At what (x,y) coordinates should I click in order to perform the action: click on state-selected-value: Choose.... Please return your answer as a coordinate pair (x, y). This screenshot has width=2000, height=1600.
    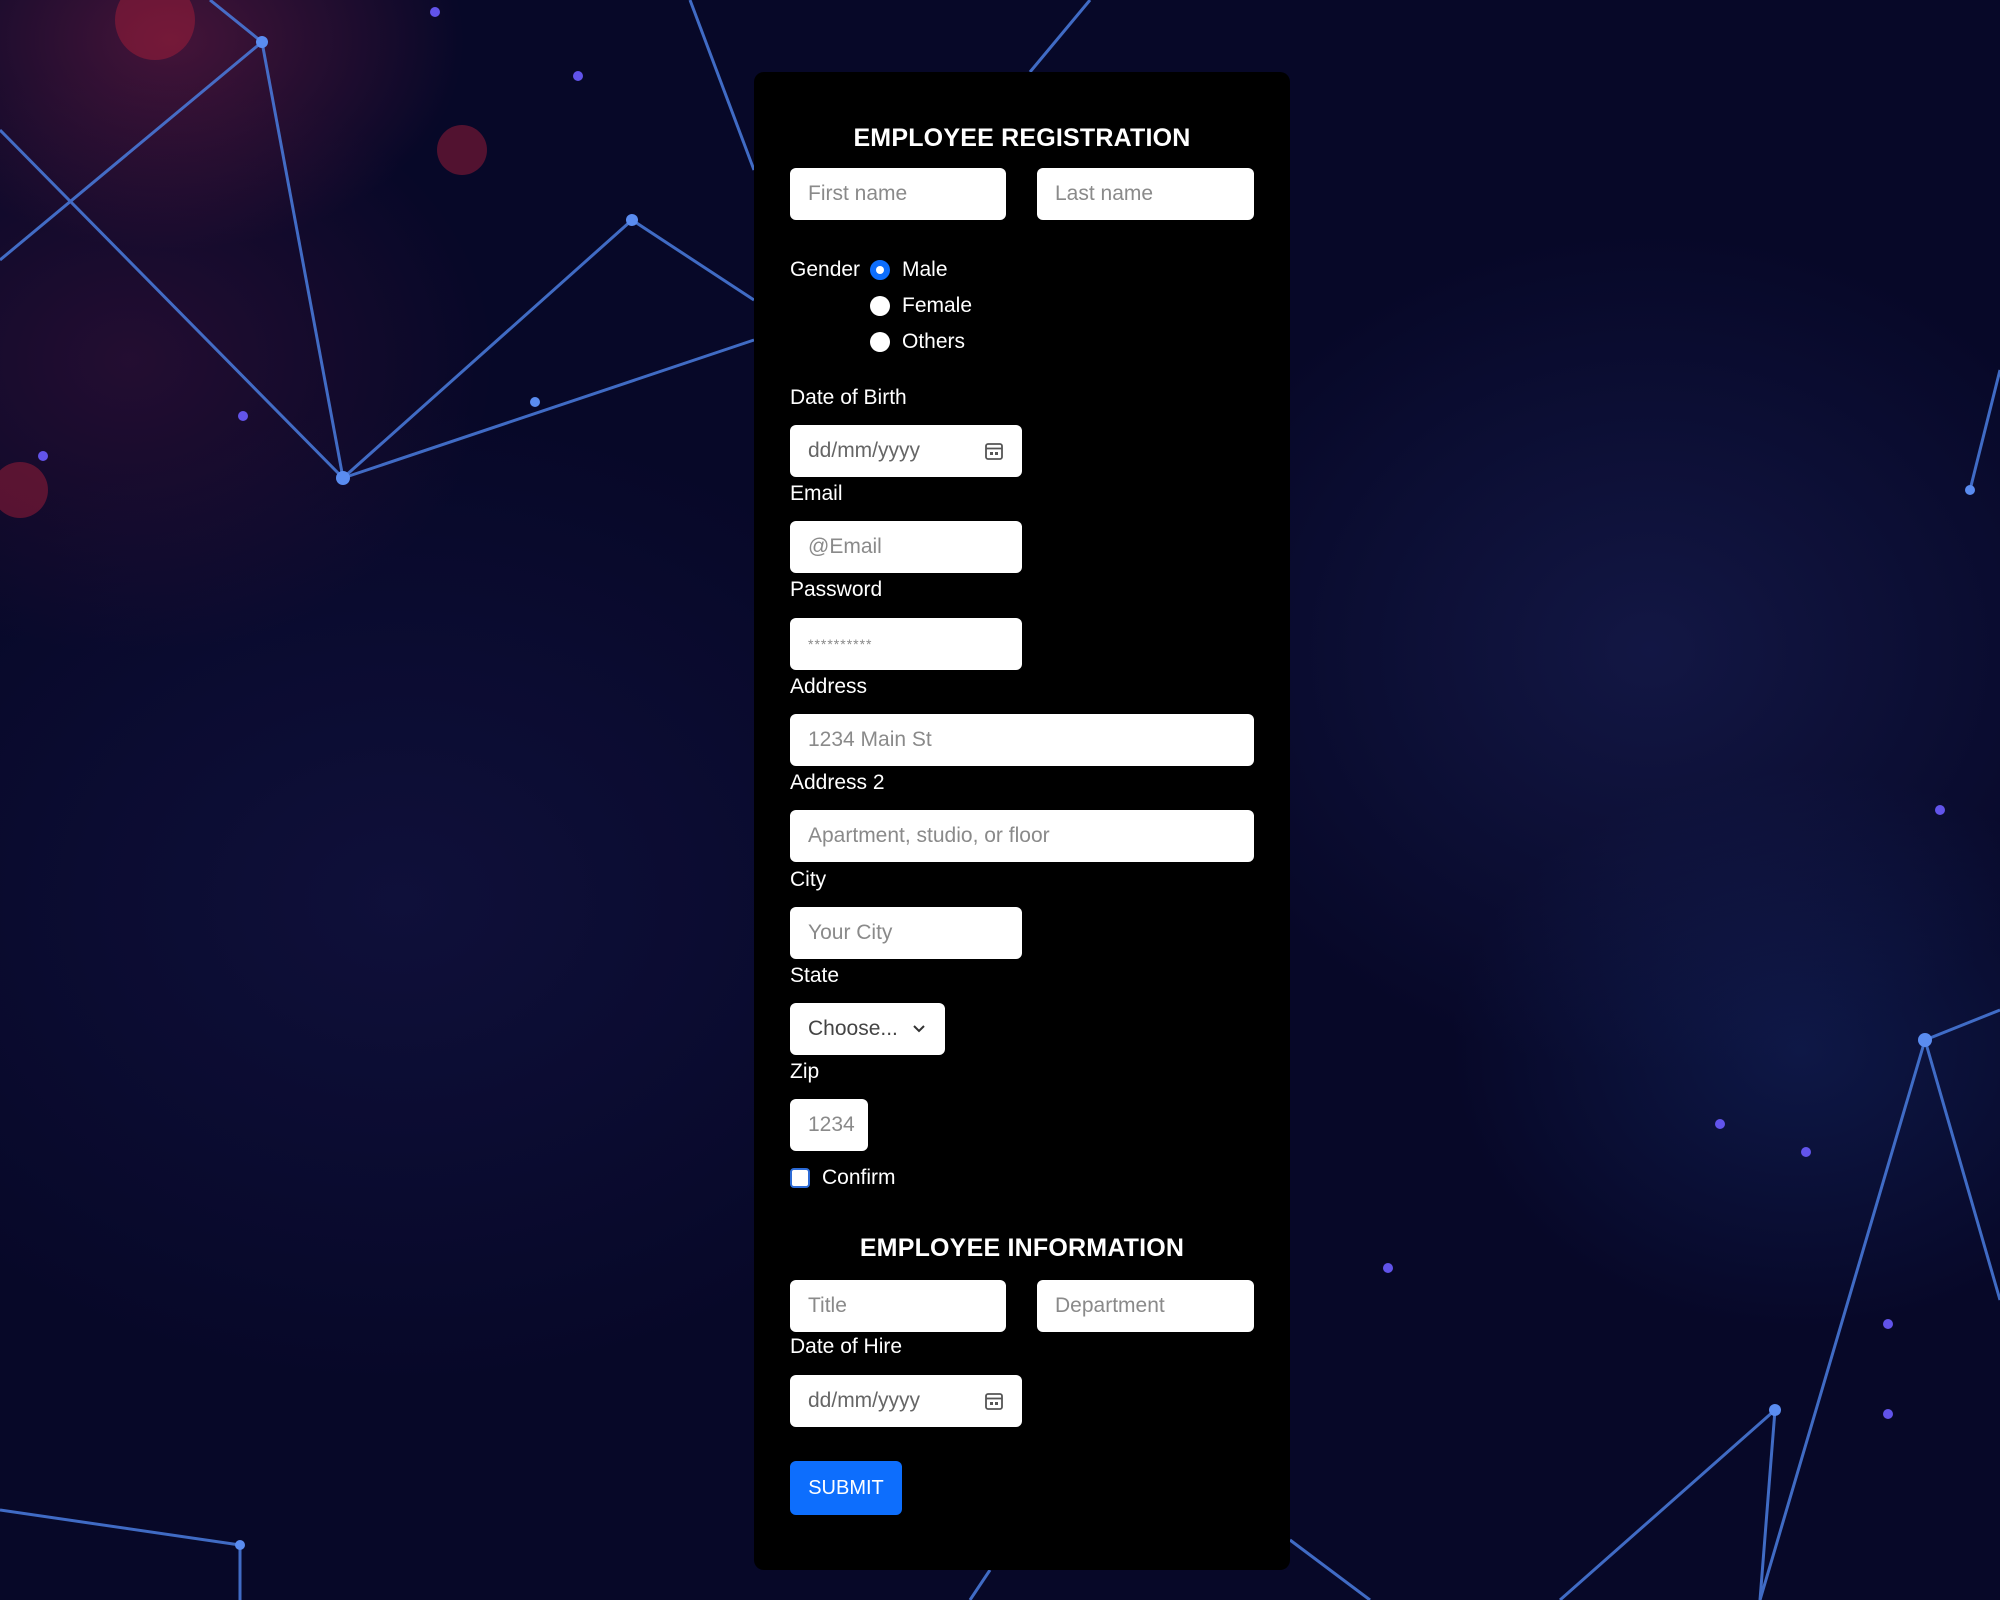
    Looking at the image, I should click on (853, 1028).